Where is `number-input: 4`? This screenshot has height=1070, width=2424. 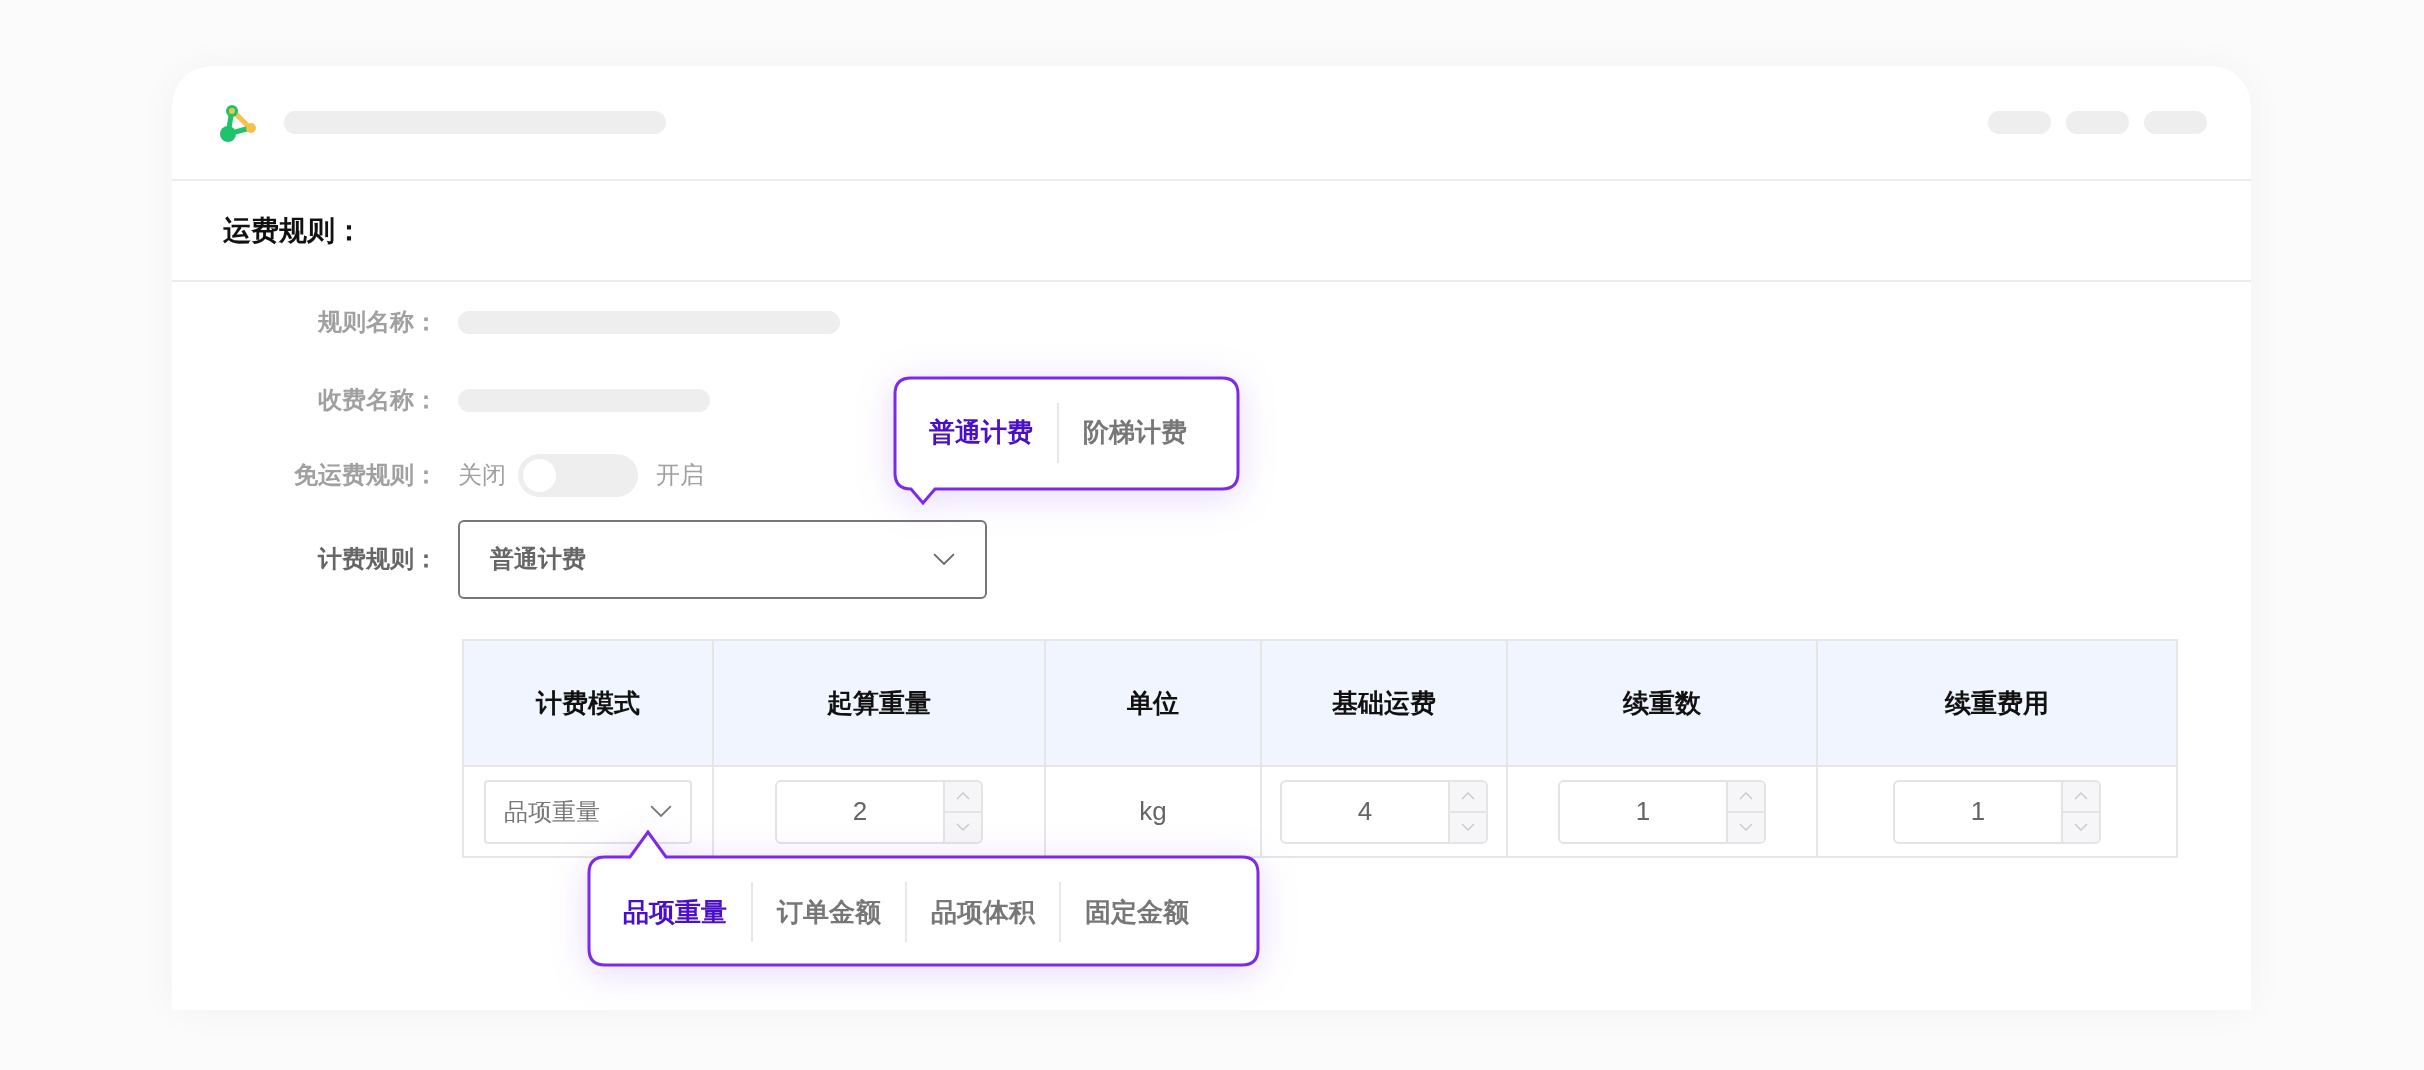 number-input: 4 is located at coordinates (1384, 811).